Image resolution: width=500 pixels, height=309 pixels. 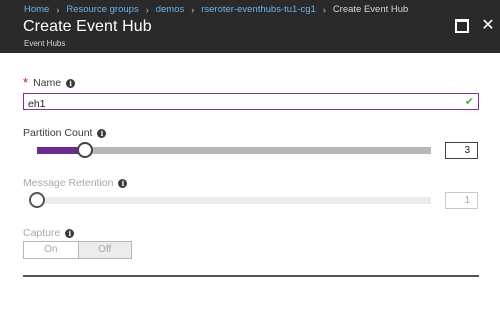 What do you see at coordinates (84, 150) in the screenshot?
I see `partition-count-slider-thumb` at bounding box center [84, 150].